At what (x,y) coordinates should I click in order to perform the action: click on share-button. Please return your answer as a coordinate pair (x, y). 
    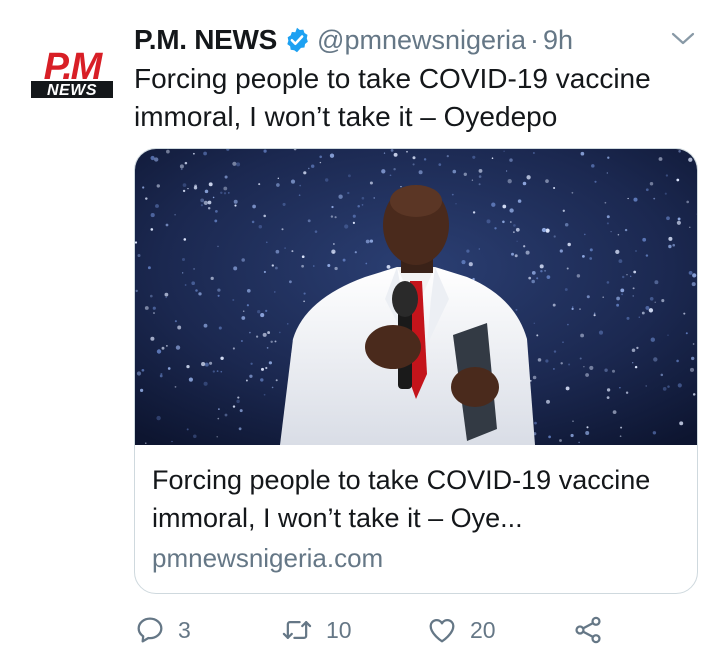
    Looking at the image, I should click on (588, 630).